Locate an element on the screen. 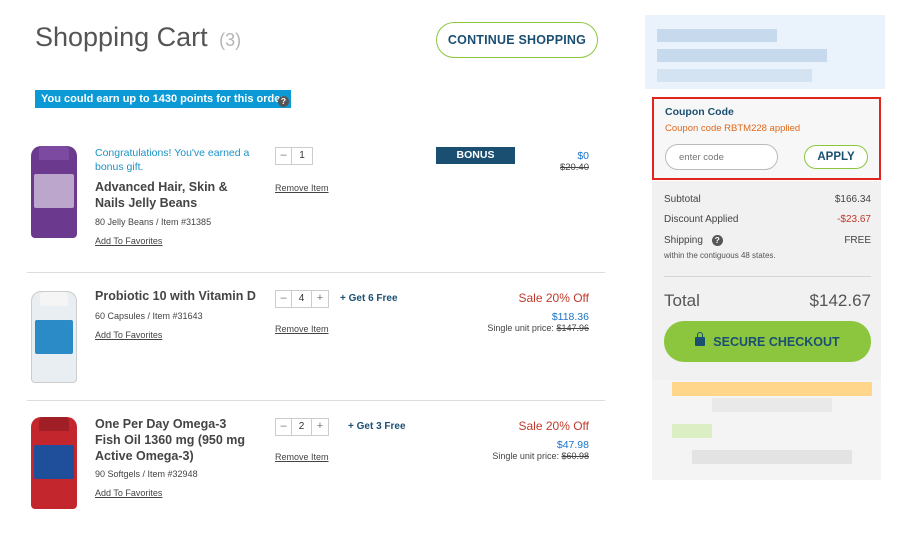  get-free-offer: + Get 6 Free is located at coordinates (369, 298).